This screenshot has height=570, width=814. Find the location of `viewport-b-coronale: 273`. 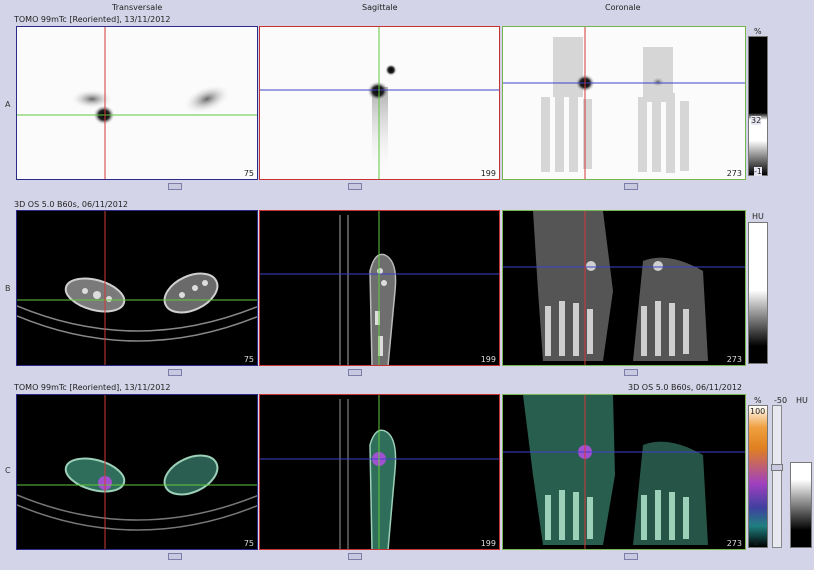

viewport-b-coronale: 273 is located at coordinates (624, 288).